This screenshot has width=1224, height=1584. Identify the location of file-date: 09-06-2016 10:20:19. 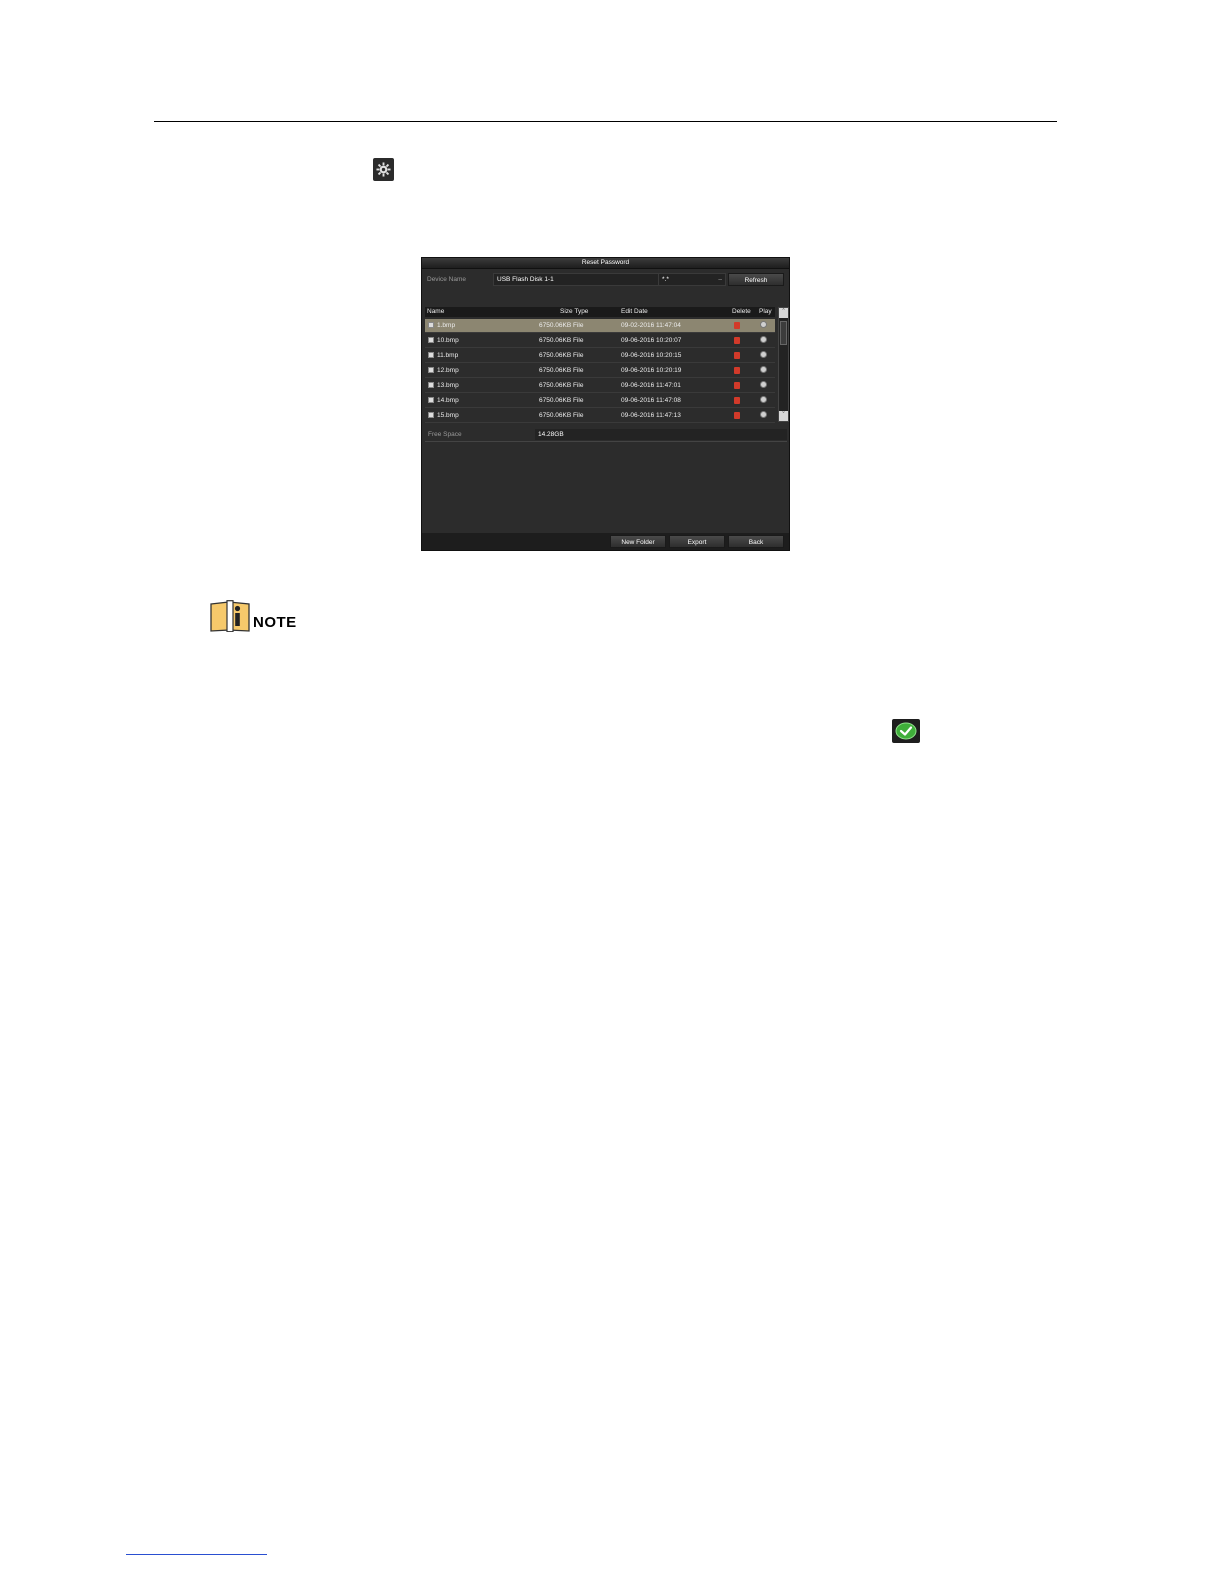
(651, 370).